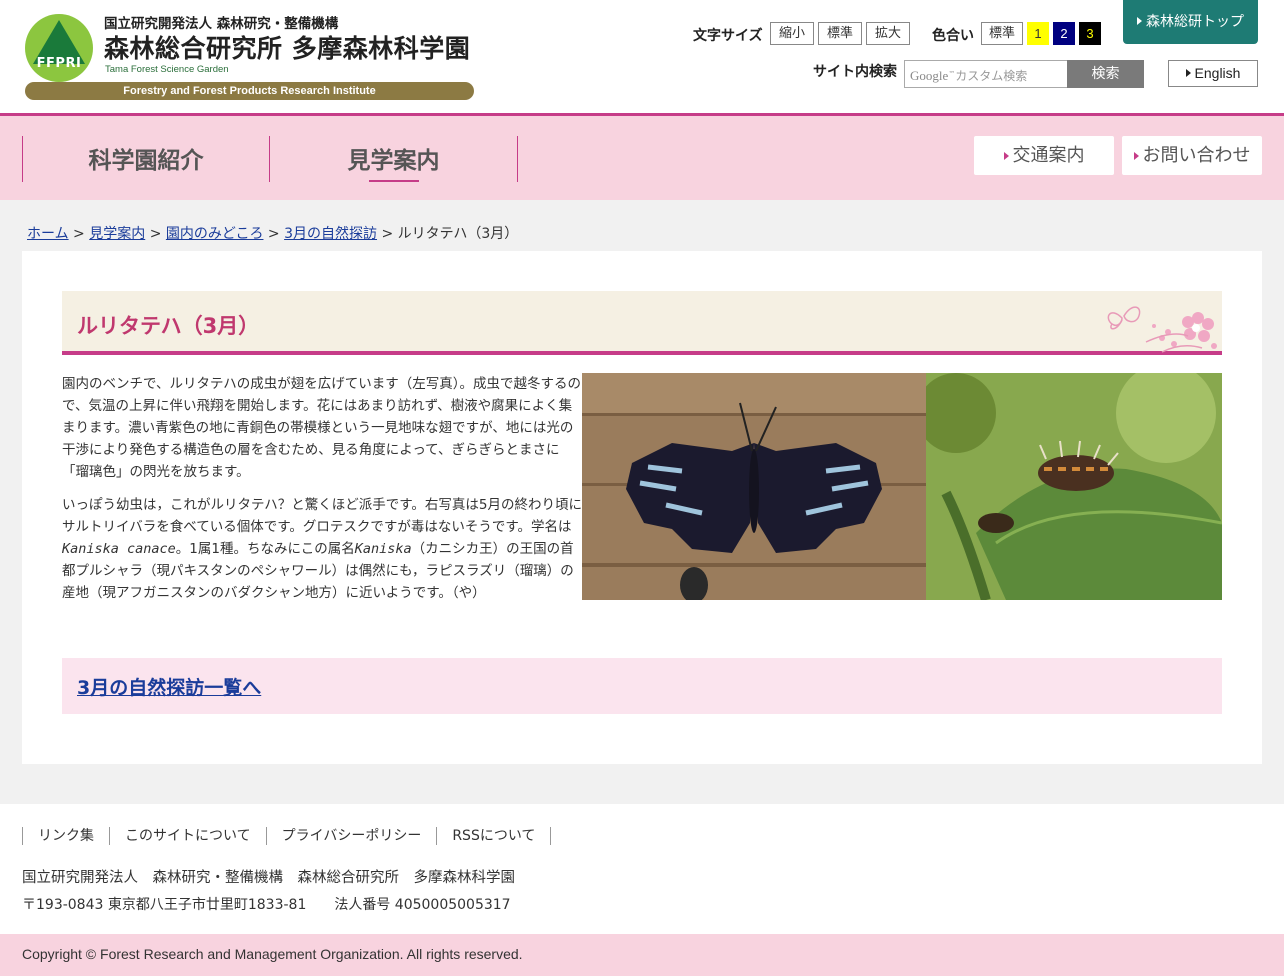 This screenshot has height=976, width=1284. What do you see at coordinates (265, 549) in the screenshot?
I see `para2-text-b: 。1属1種。ちなみにこの属名` at bounding box center [265, 549].